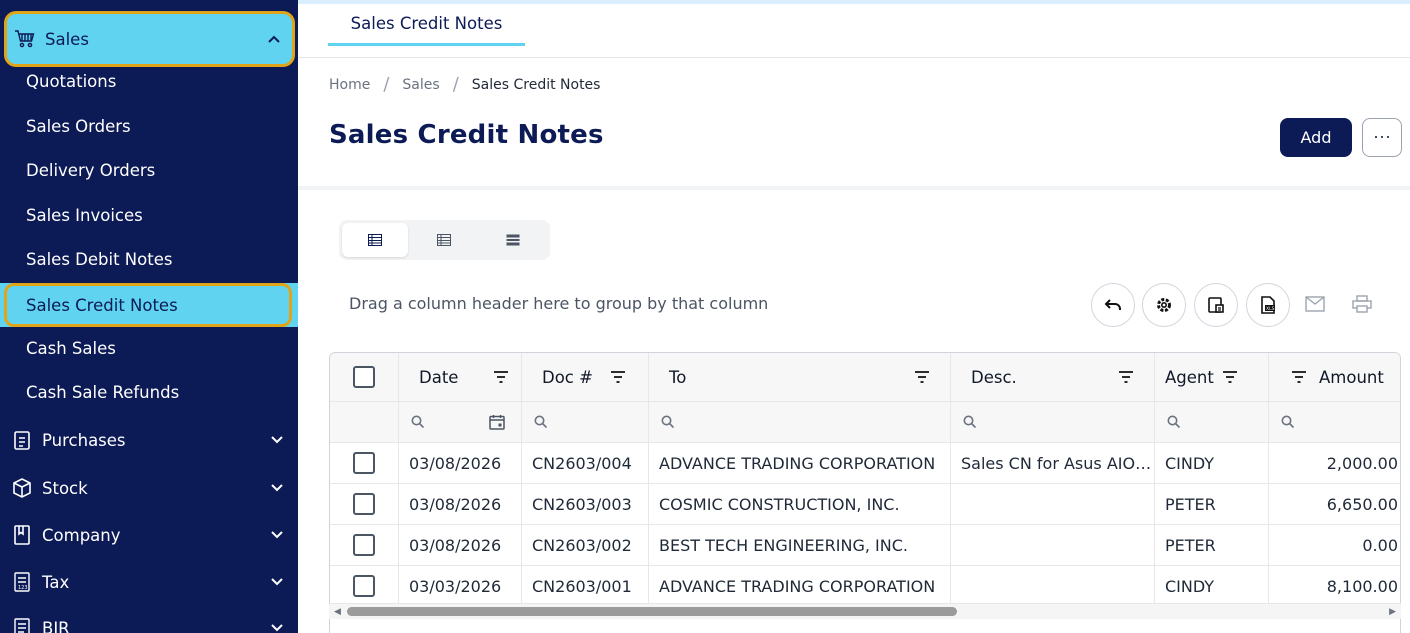 The width and height of the screenshot is (1410, 633). I want to click on sidebar-item-company: Company, so click(149, 535).